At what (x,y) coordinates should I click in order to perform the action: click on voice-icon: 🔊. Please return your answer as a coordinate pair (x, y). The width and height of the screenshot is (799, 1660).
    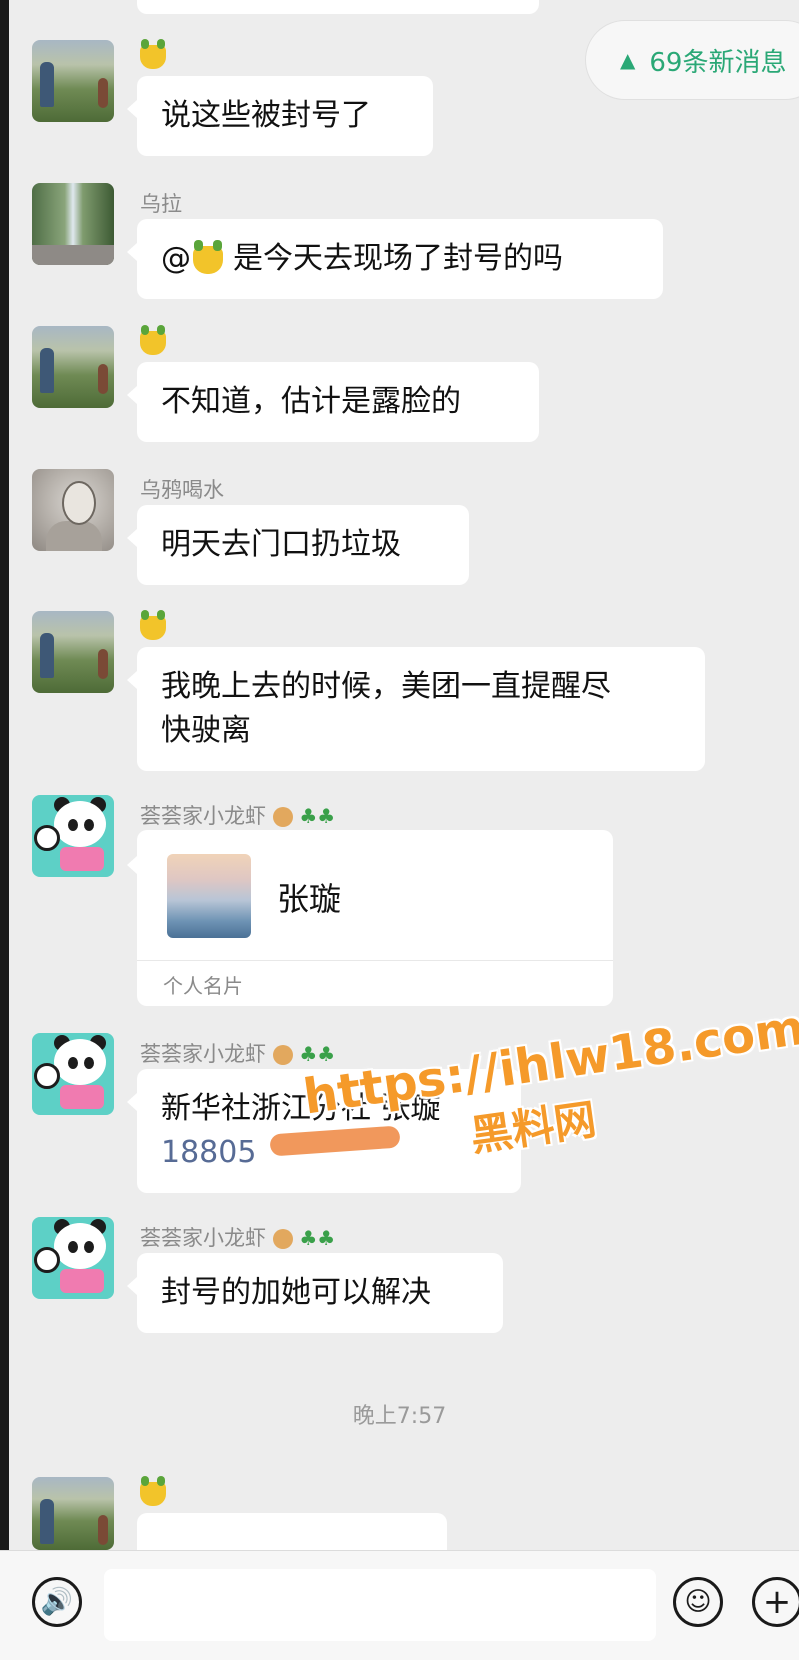
    Looking at the image, I should click on (57, 1602).